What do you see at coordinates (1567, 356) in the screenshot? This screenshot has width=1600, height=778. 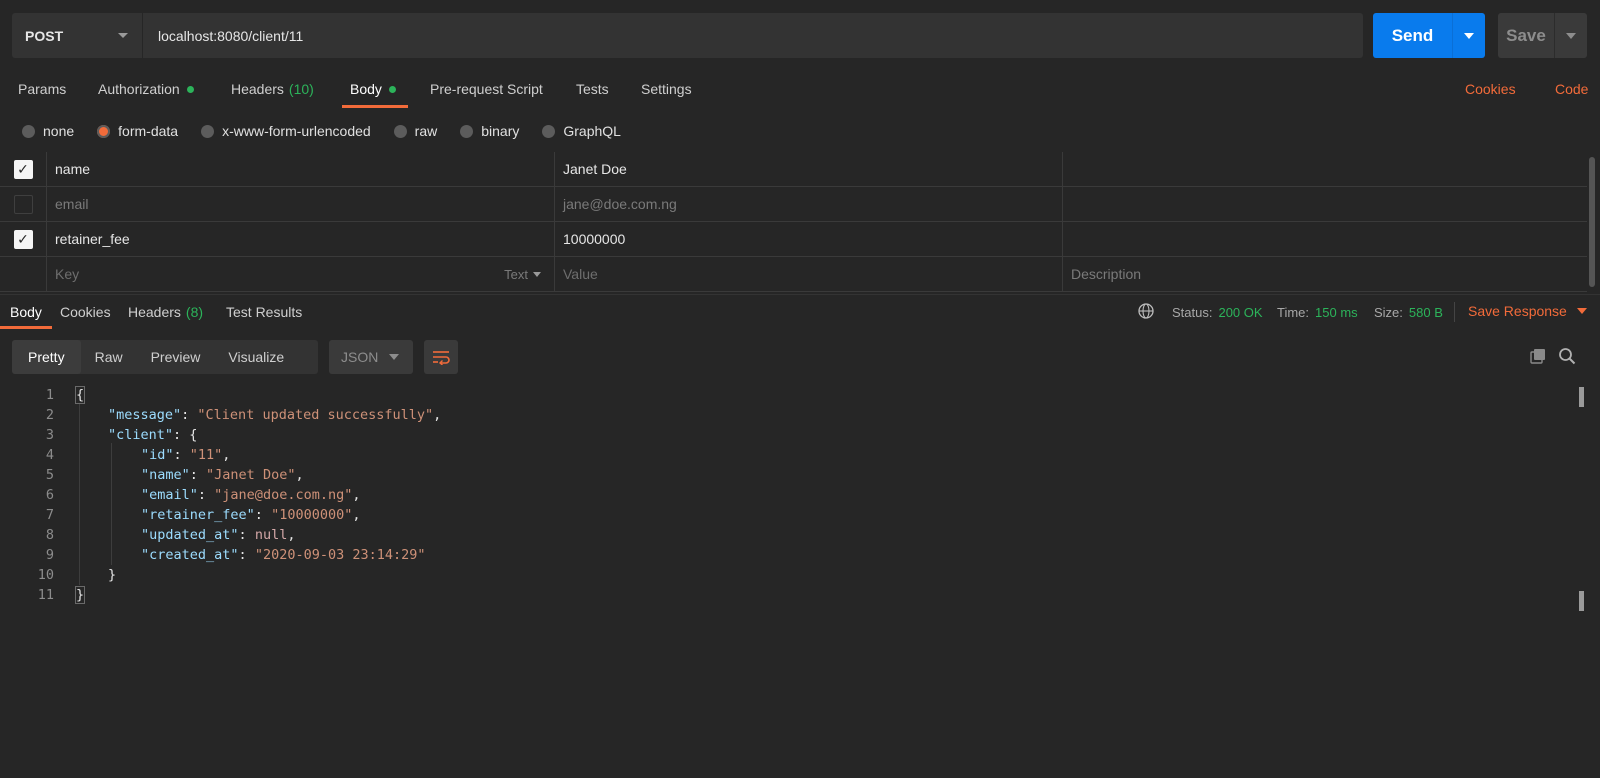 I see `search-icon` at bounding box center [1567, 356].